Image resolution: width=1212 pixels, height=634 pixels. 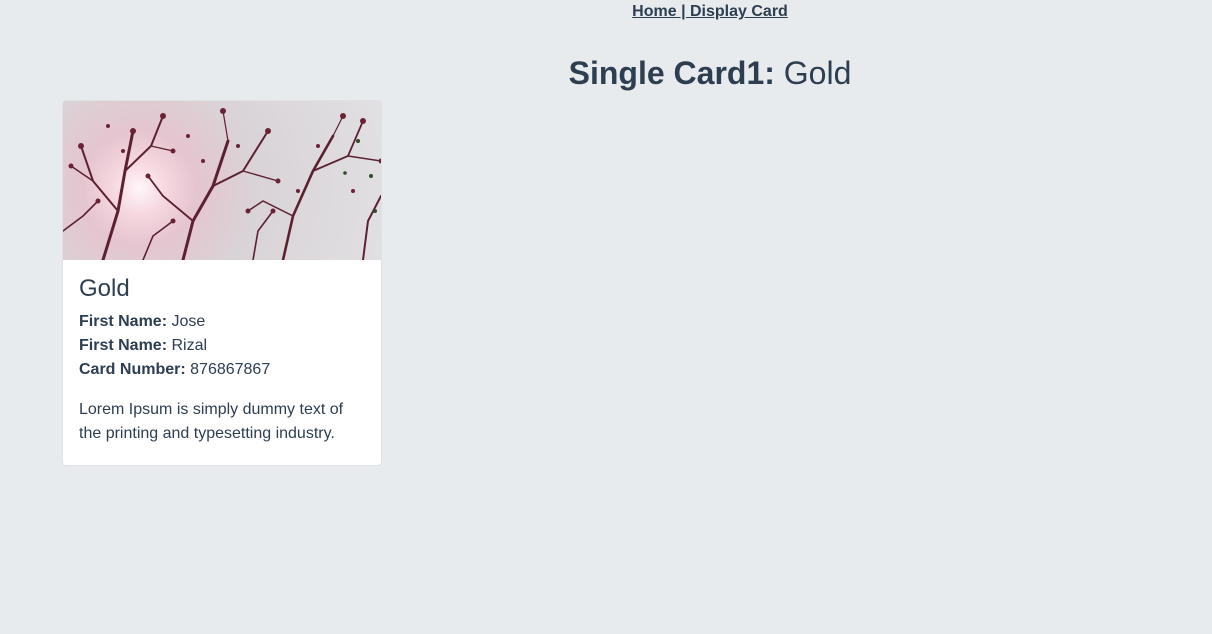 What do you see at coordinates (606, 12) in the screenshot?
I see `top-nav: Home | Display Card` at bounding box center [606, 12].